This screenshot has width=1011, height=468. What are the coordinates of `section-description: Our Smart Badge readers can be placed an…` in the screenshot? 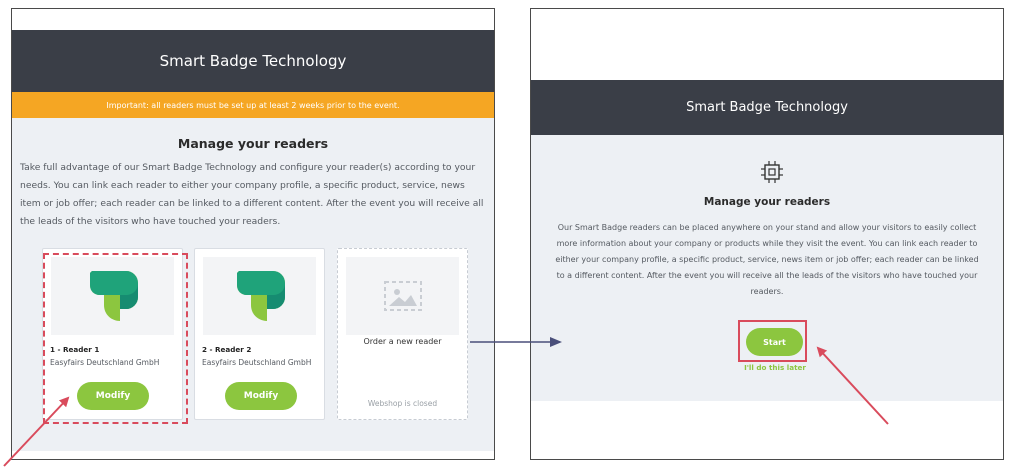 It's located at (767, 259).